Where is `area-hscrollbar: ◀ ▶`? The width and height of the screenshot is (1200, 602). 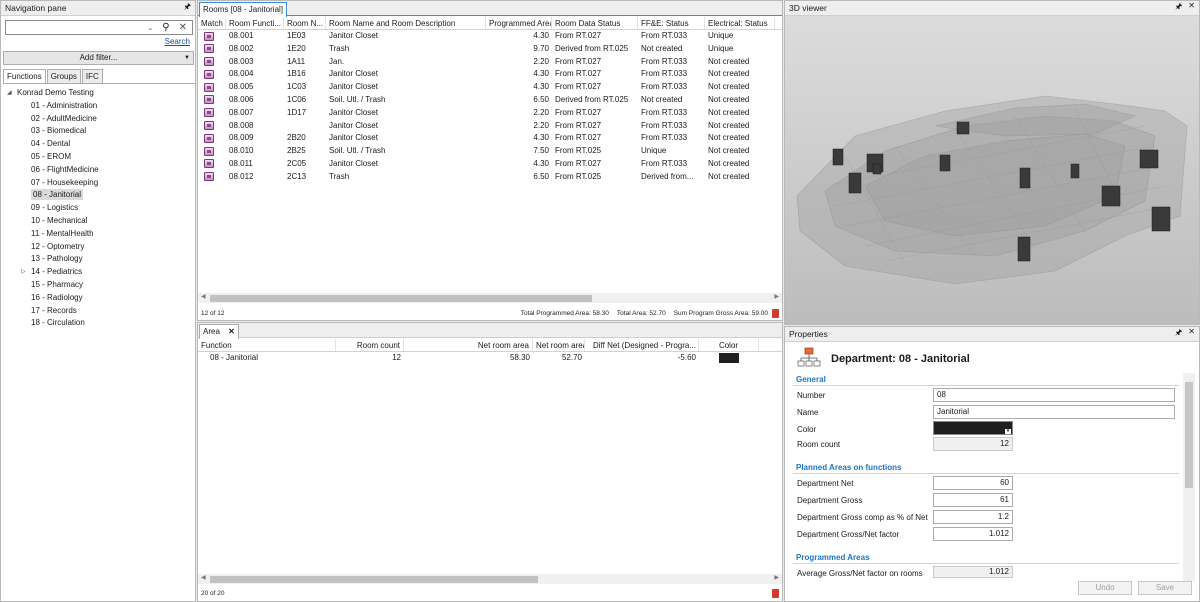
area-hscrollbar: ◀ ▶ is located at coordinates (490, 579).